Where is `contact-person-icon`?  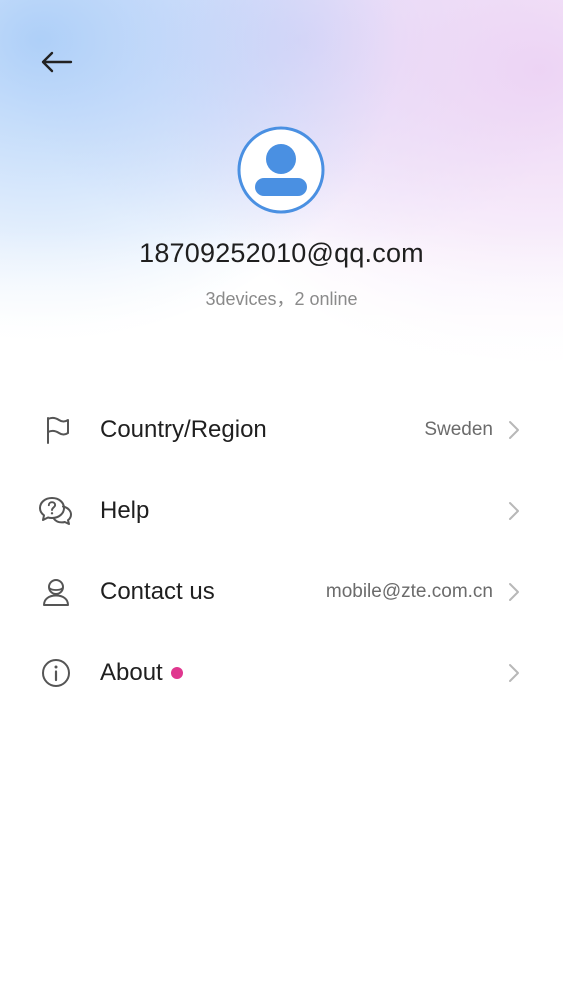 contact-person-icon is located at coordinates (56, 592).